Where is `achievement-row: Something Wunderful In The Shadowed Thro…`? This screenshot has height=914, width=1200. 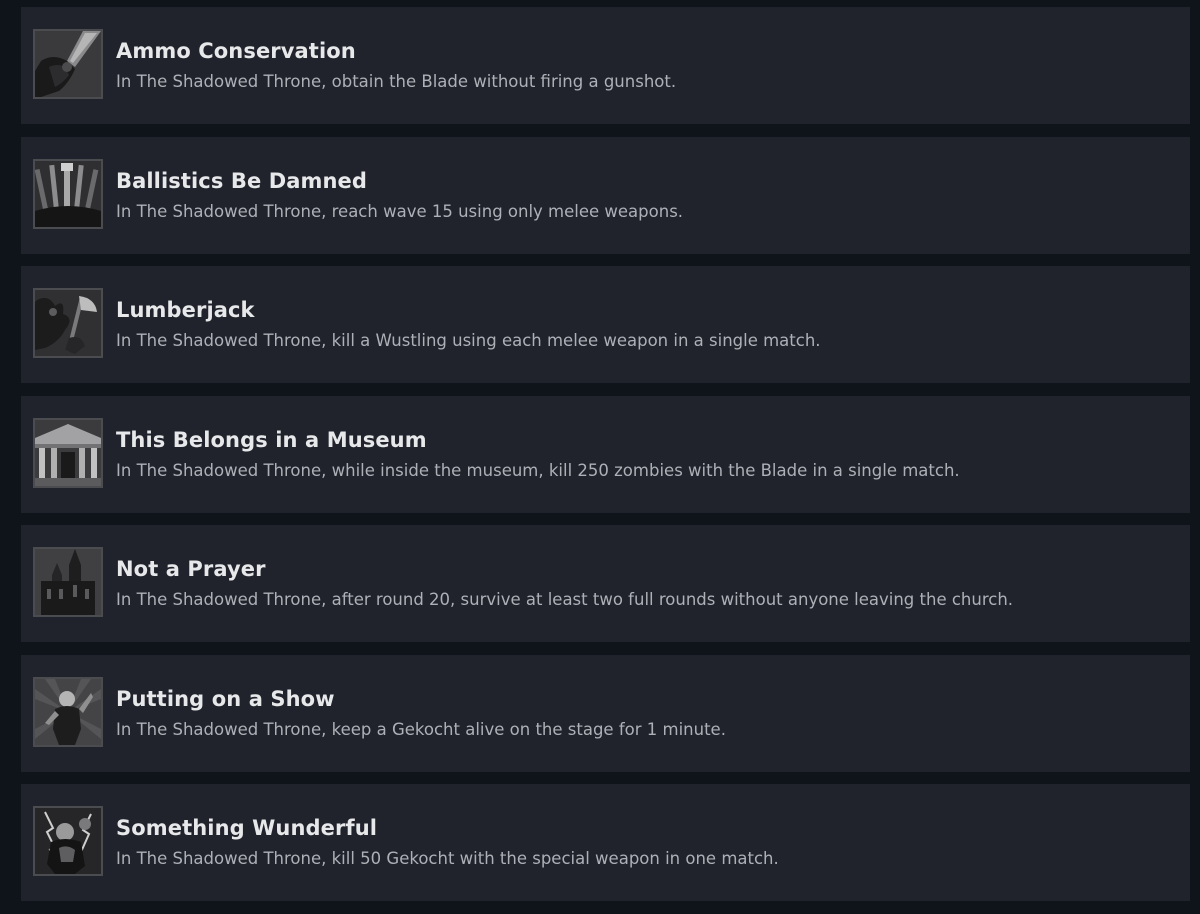 achievement-row: Something Wunderful In The Shadowed Thro… is located at coordinates (605, 842).